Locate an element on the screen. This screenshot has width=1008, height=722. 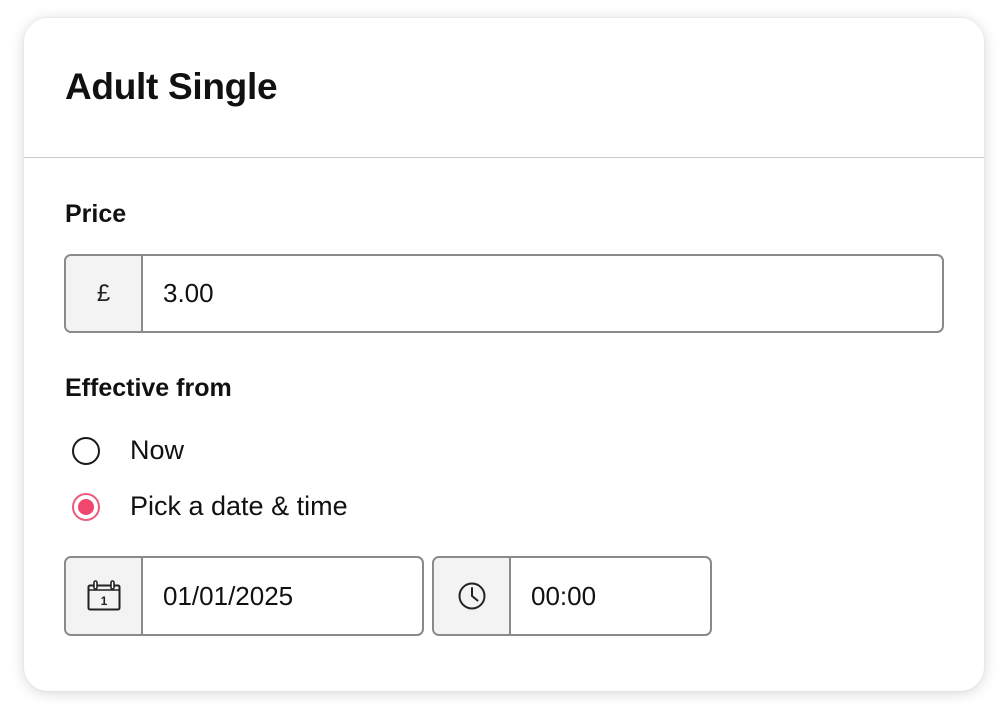
time-field: 00:00 is located at coordinates (610, 596).